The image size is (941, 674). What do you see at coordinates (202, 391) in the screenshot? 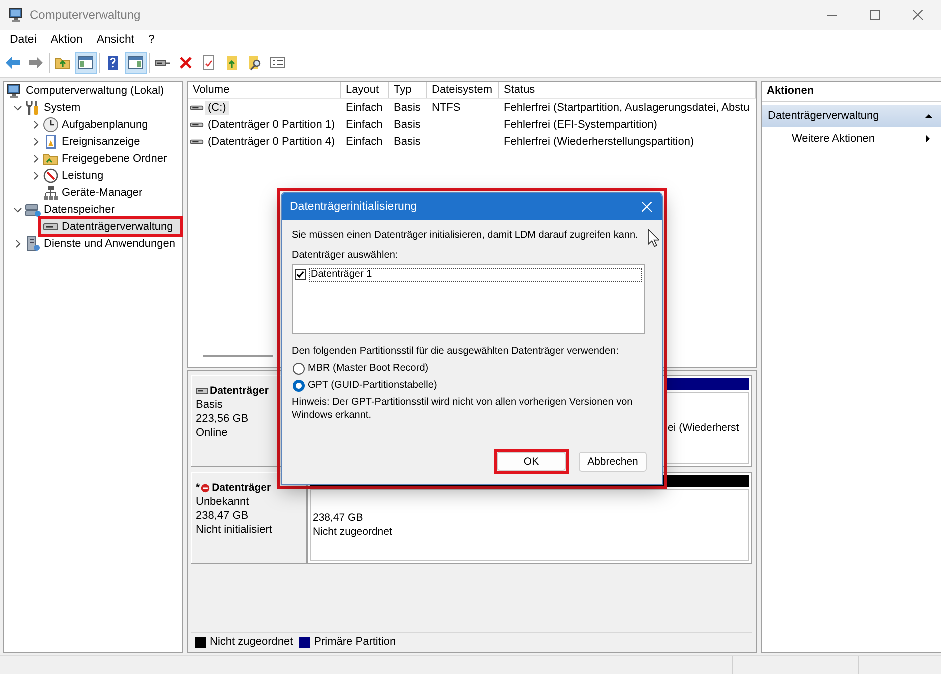
I see `drive-icon` at bounding box center [202, 391].